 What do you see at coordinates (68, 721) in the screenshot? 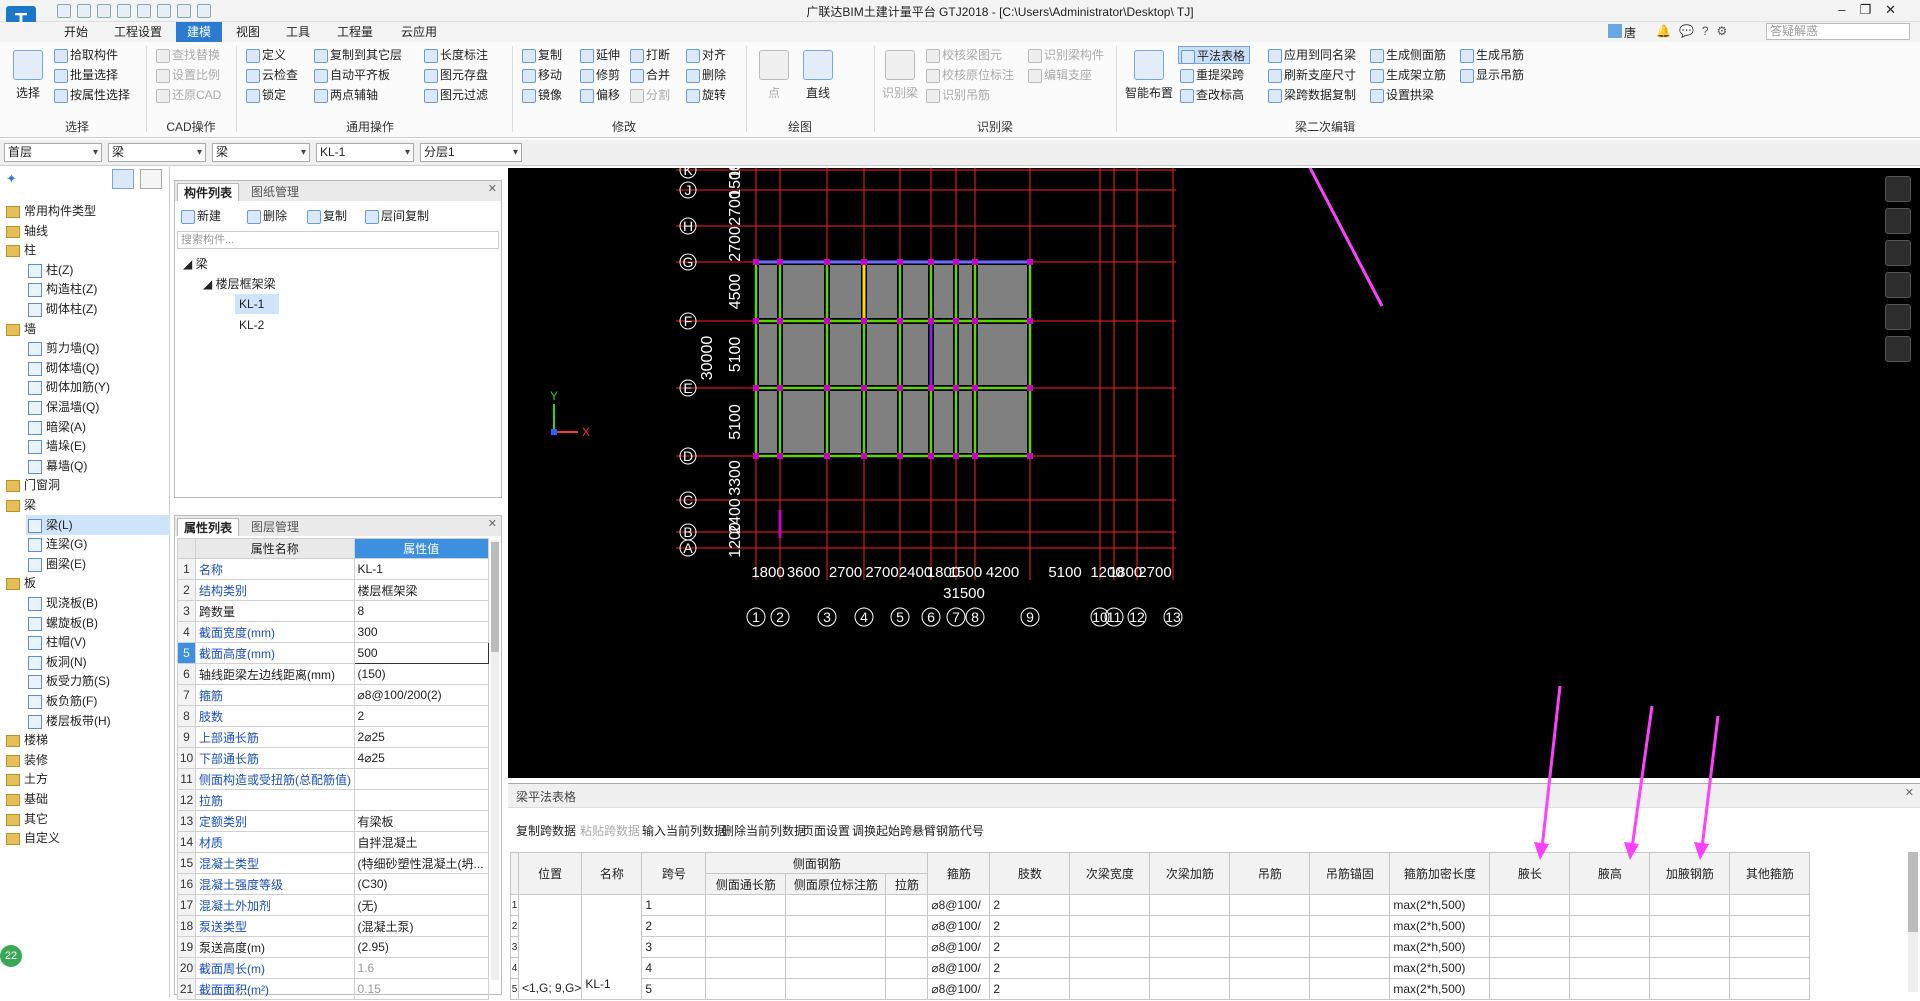
I see `nav-item: 楼层板带(H)` at bounding box center [68, 721].